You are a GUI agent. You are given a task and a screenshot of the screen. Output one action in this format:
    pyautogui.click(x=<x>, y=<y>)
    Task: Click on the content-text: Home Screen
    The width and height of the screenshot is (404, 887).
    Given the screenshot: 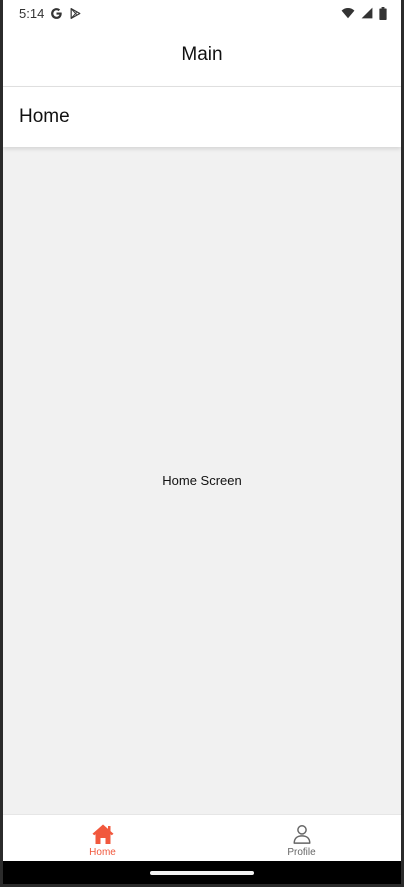 What is the action you would take?
    pyautogui.click(x=202, y=480)
    